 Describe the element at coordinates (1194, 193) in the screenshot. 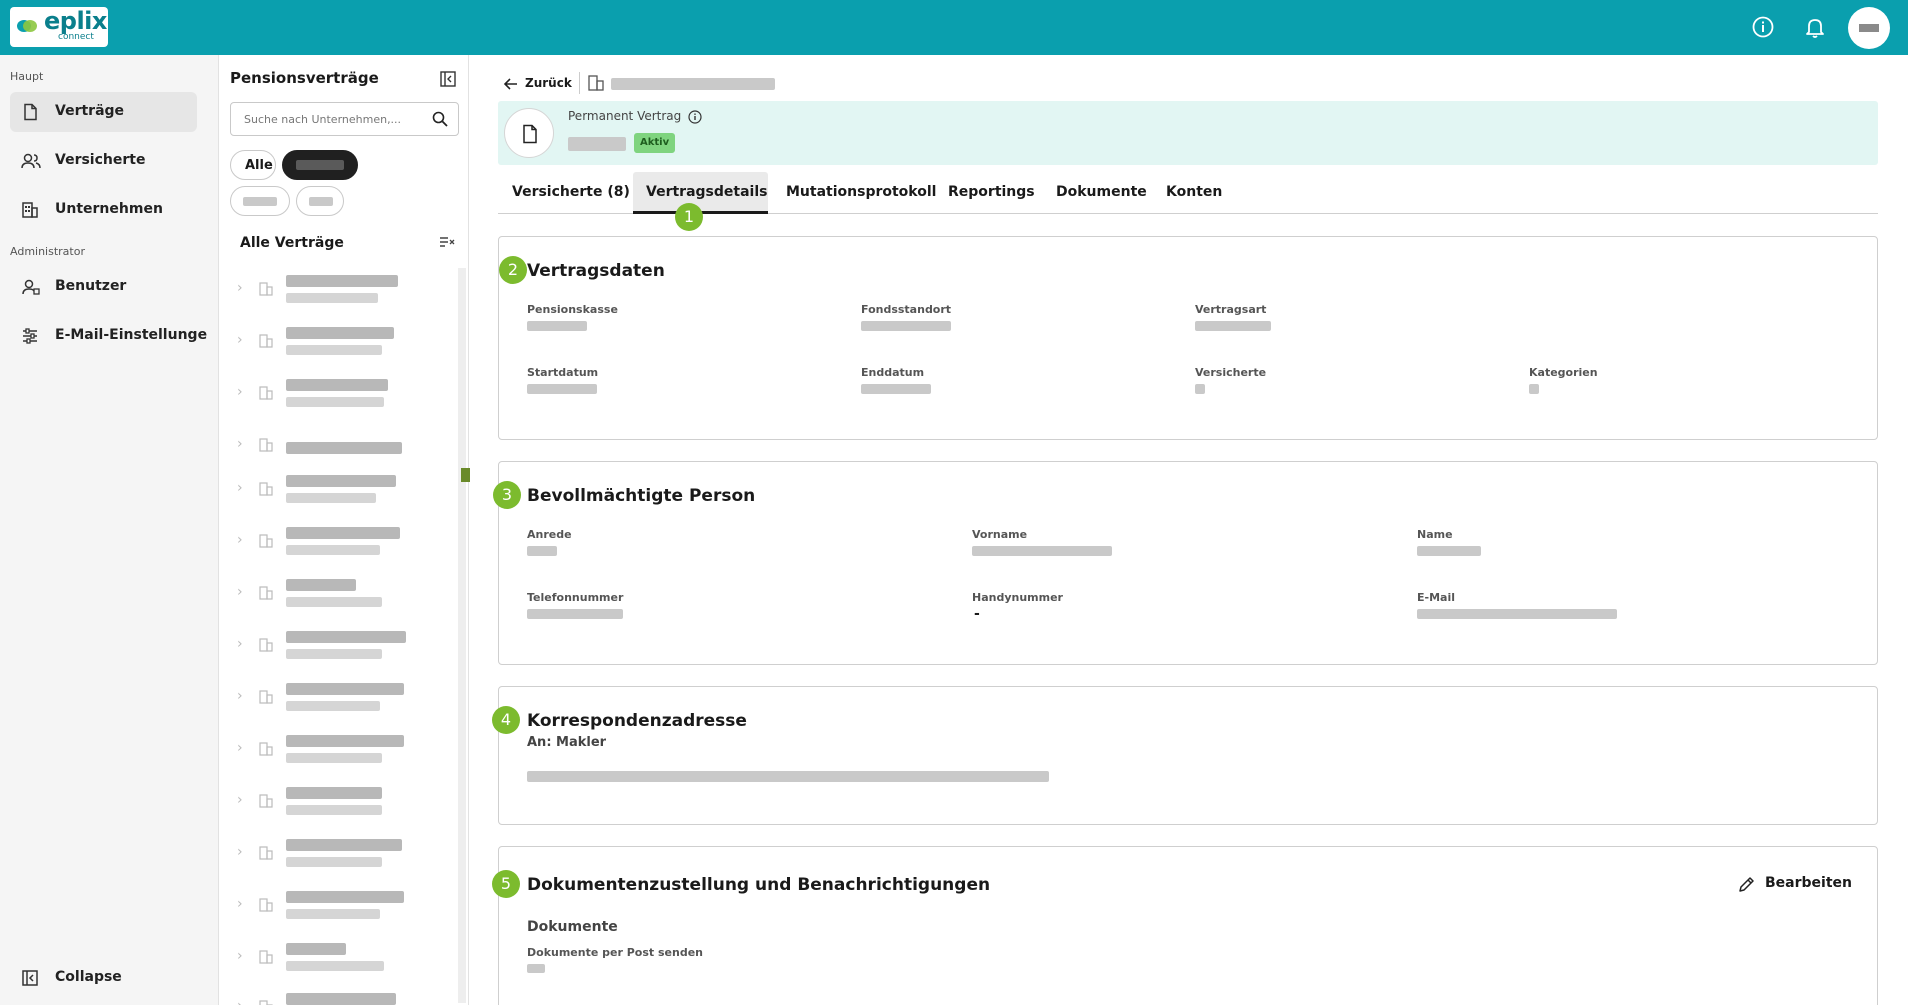

I see `tab-konten: Konten` at that location.